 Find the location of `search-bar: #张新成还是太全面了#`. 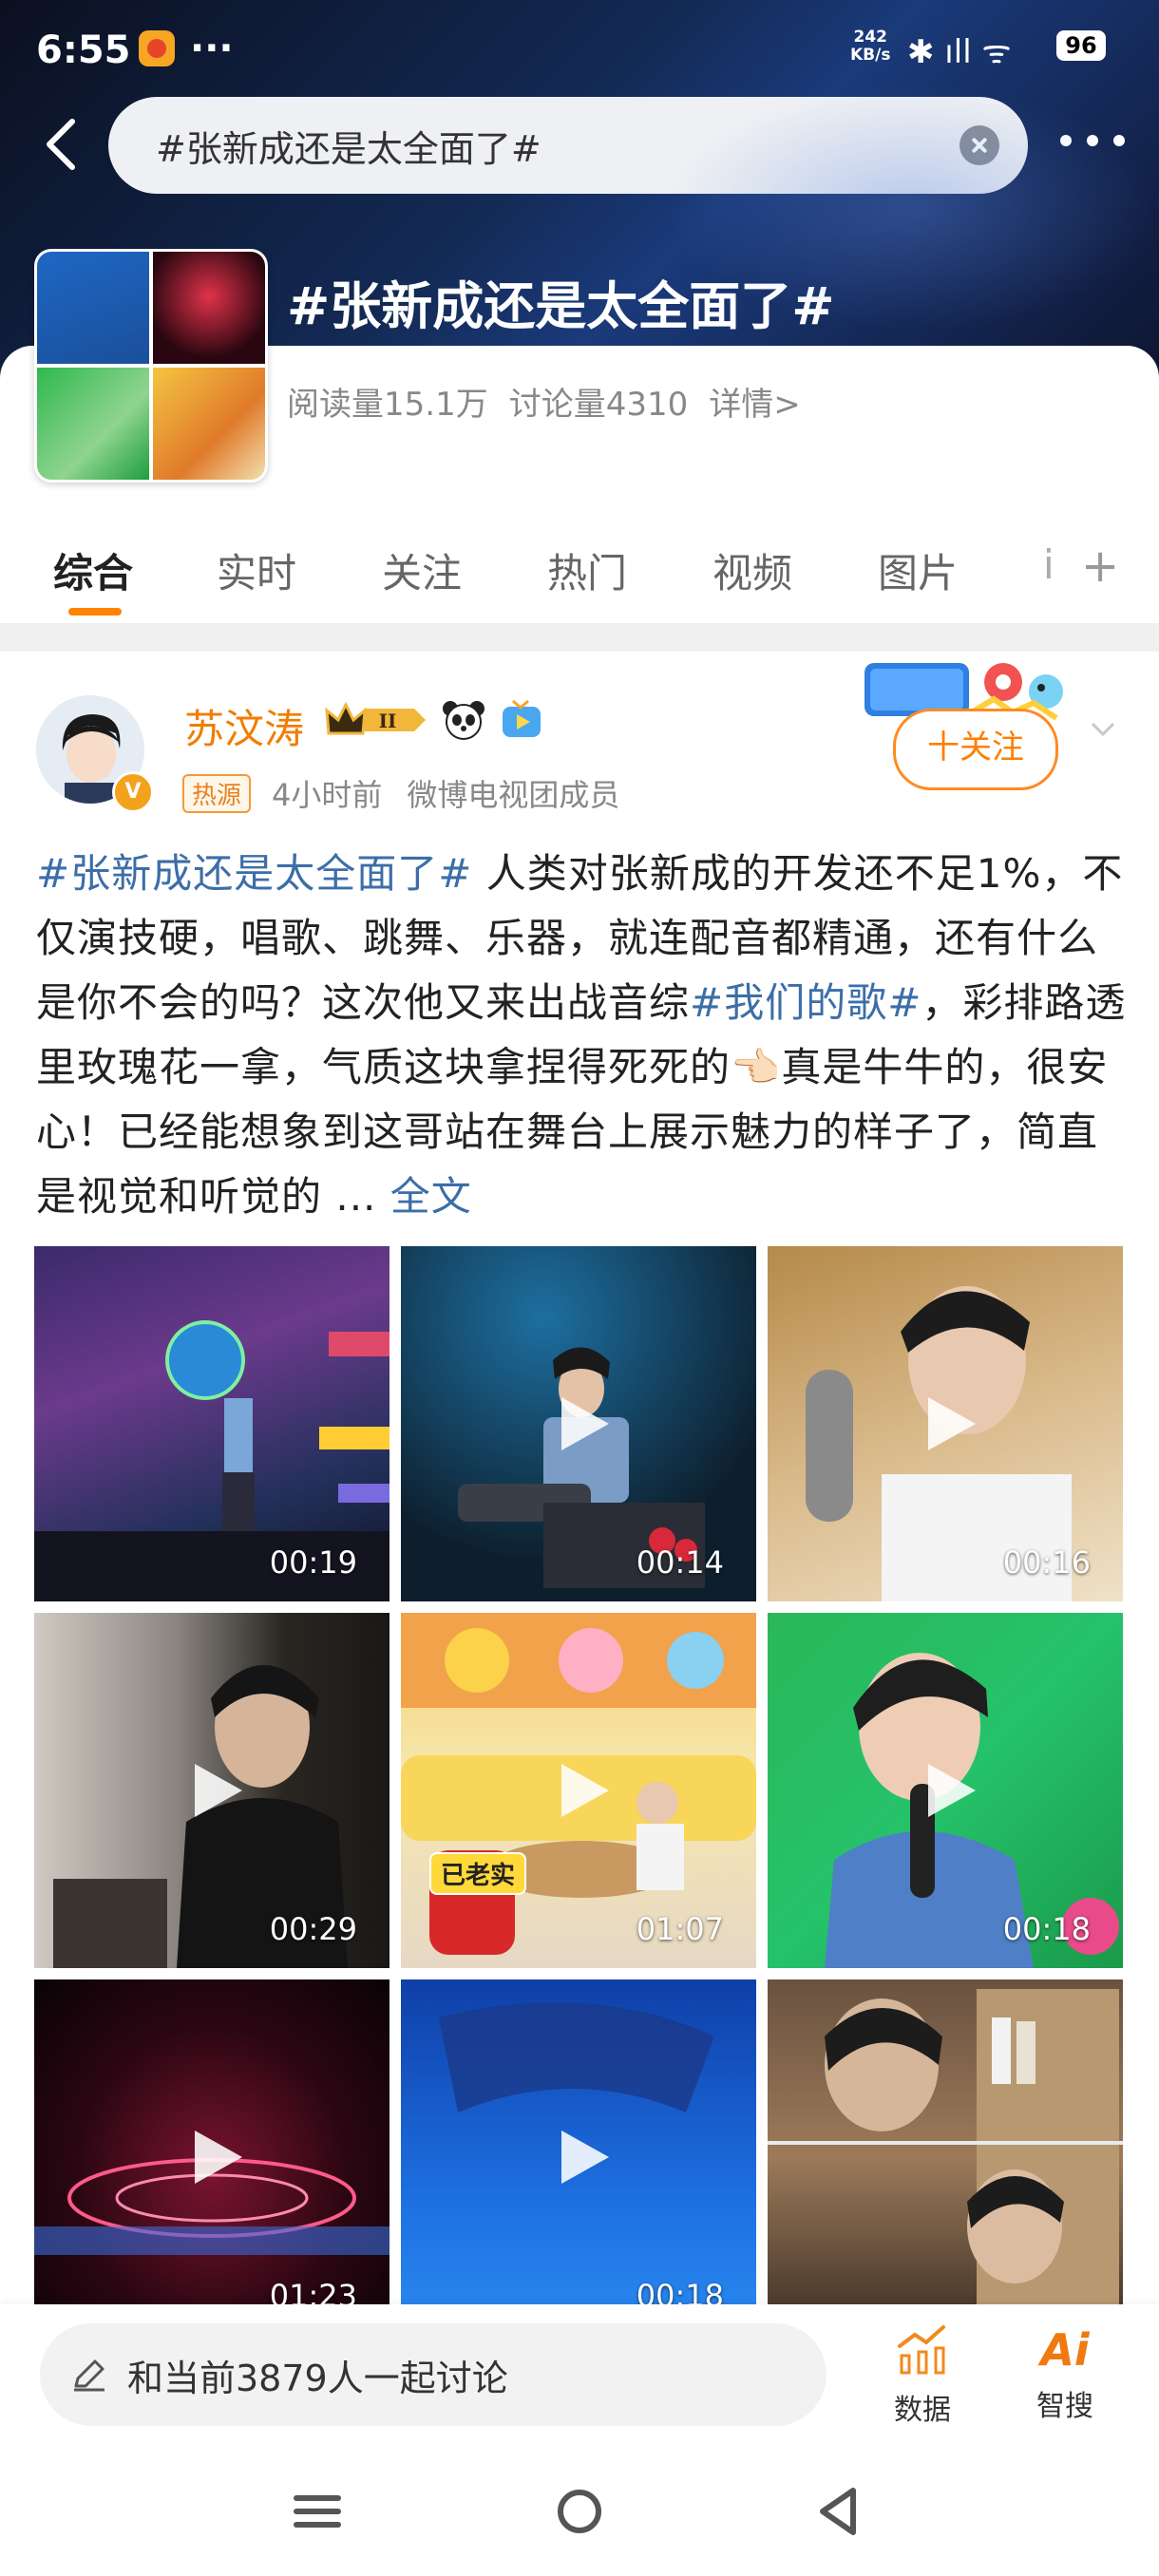

search-bar: #张新成还是太全面了# is located at coordinates (568, 145).